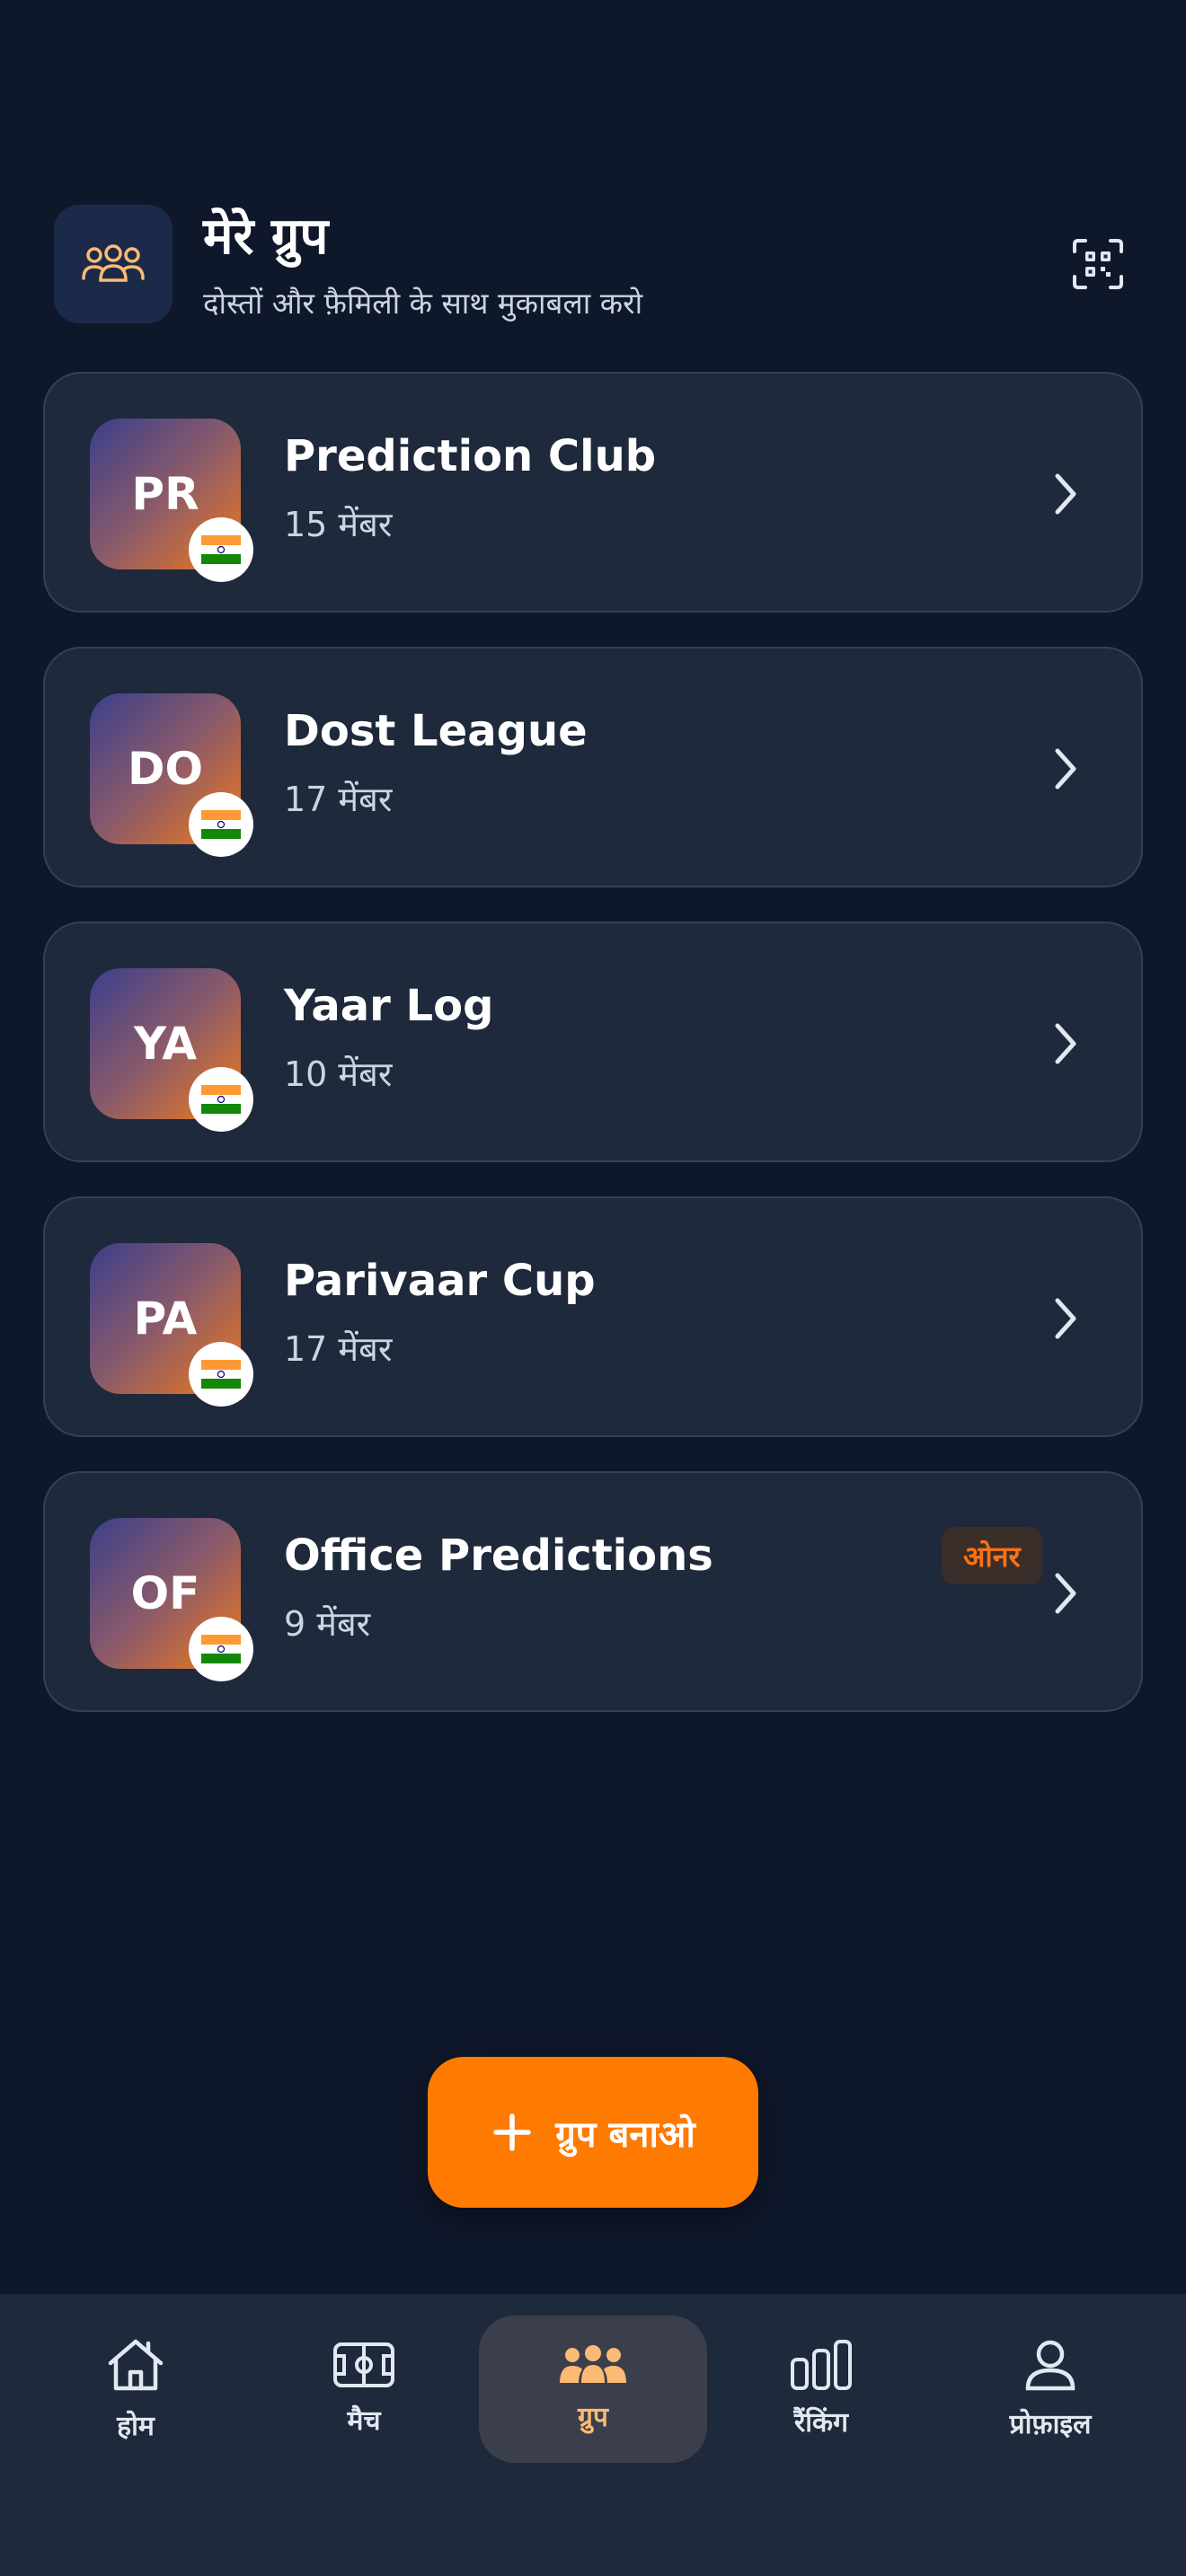 This screenshot has width=1186, height=2576. What do you see at coordinates (338, 524) in the screenshot?
I see `group-member-count: 15 मेंबर` at bounding box center [338, 524].